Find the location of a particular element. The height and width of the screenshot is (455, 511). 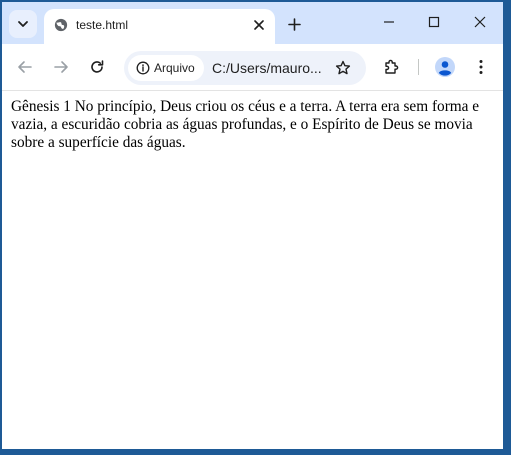

reload-icon is located at coordinates (97, 66).